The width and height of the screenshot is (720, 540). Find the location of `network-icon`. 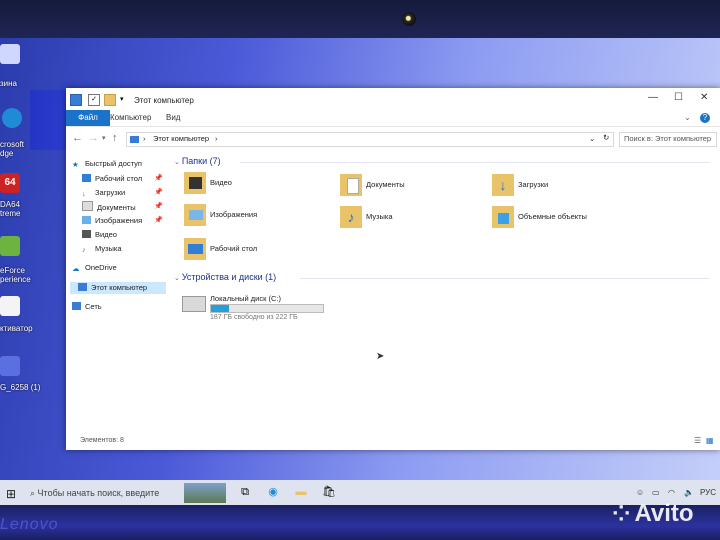

network-icon is located at coordinates (76, 306).